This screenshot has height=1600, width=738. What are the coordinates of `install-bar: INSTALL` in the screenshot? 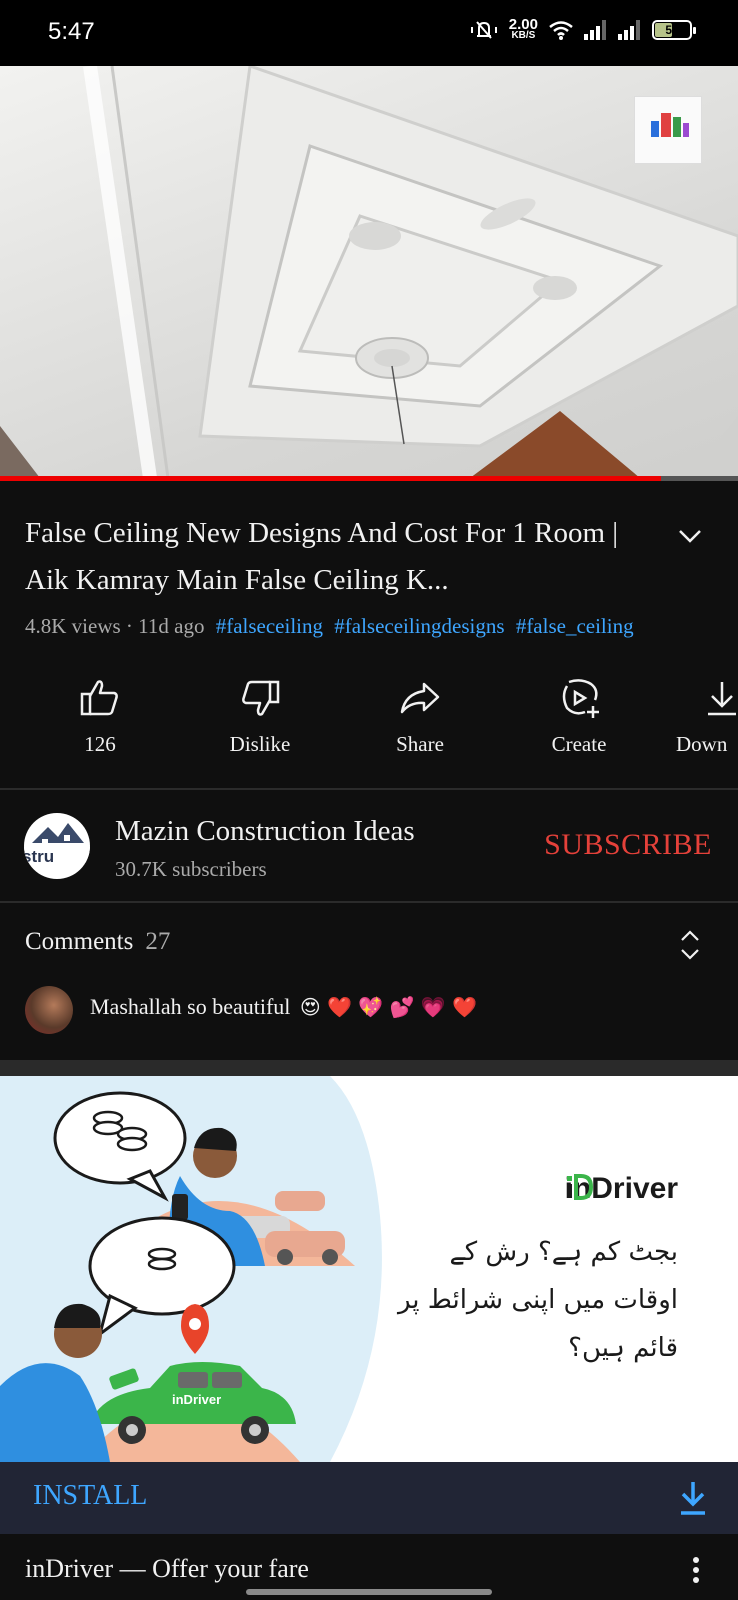 It's located at (369, 1498).